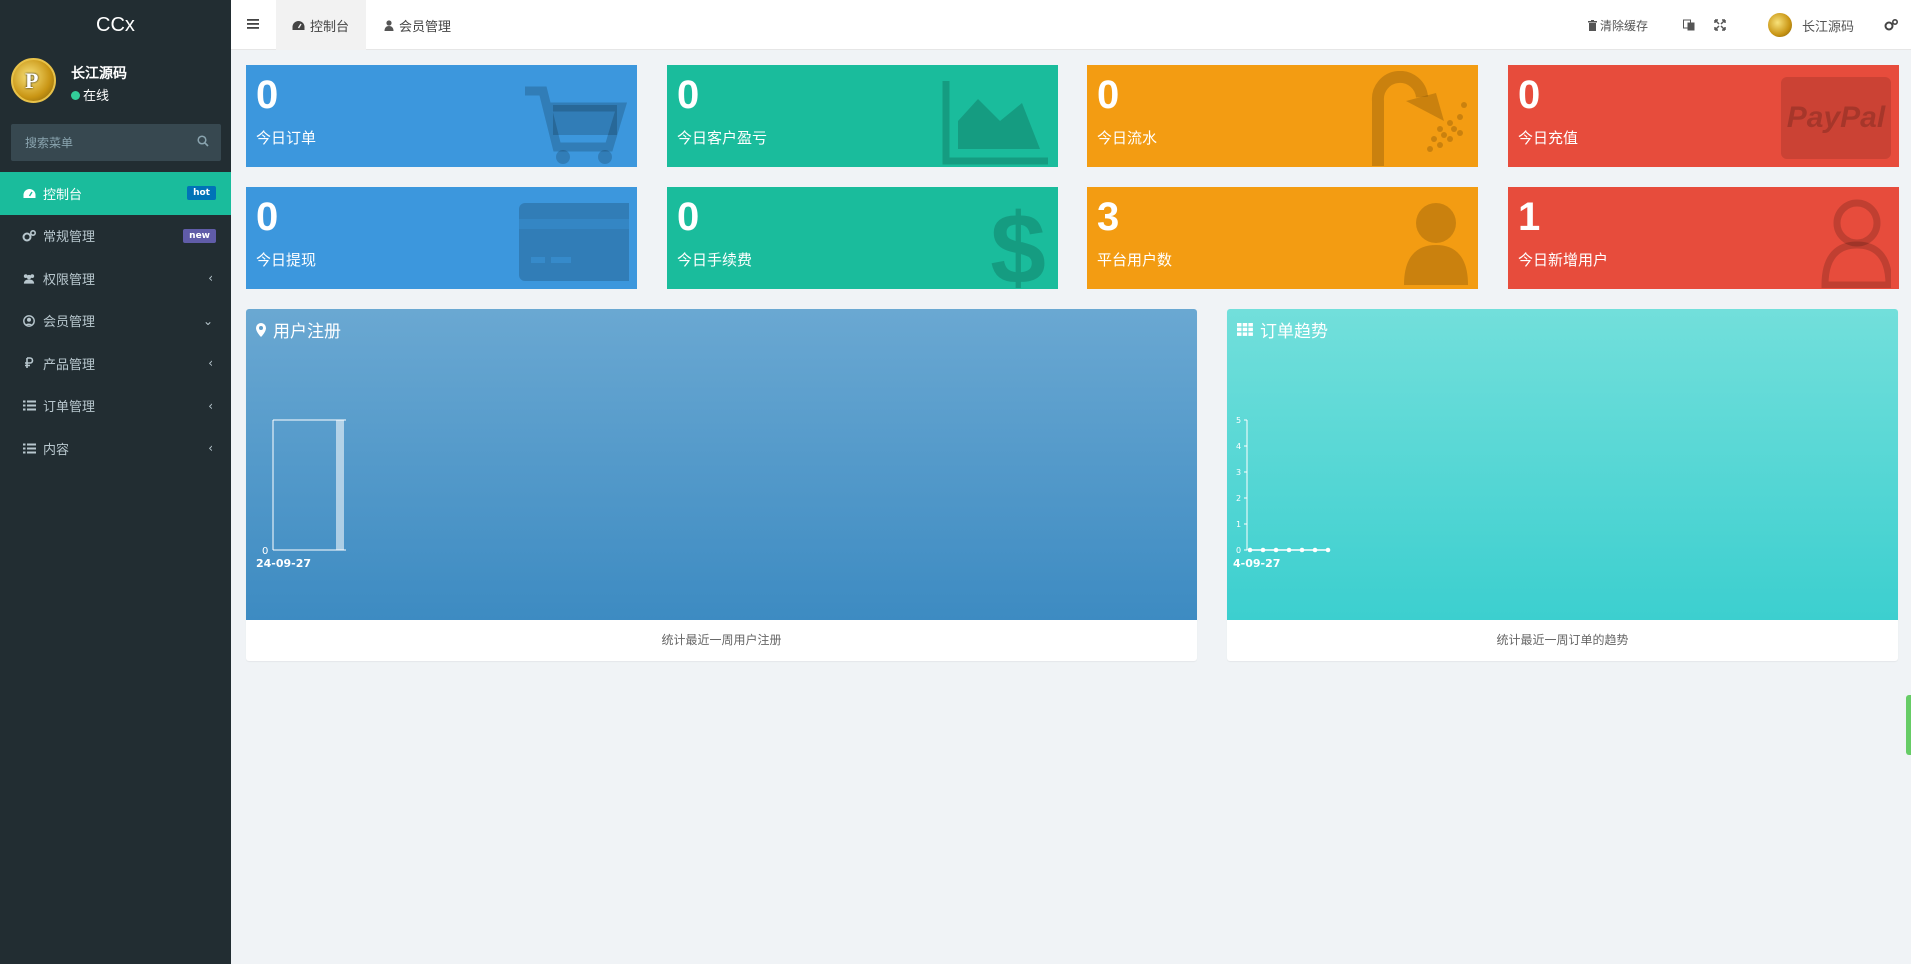 This screenshot has width=1911, height=964. I want to click on settings-button, so click(1891, 25).